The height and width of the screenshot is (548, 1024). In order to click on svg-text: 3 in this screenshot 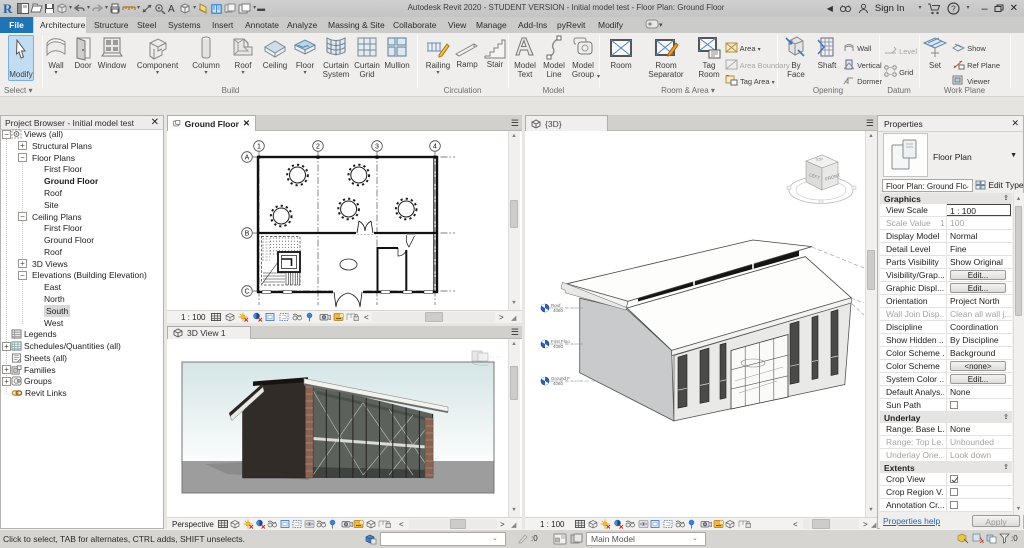, I will do `click(377, 147)`.